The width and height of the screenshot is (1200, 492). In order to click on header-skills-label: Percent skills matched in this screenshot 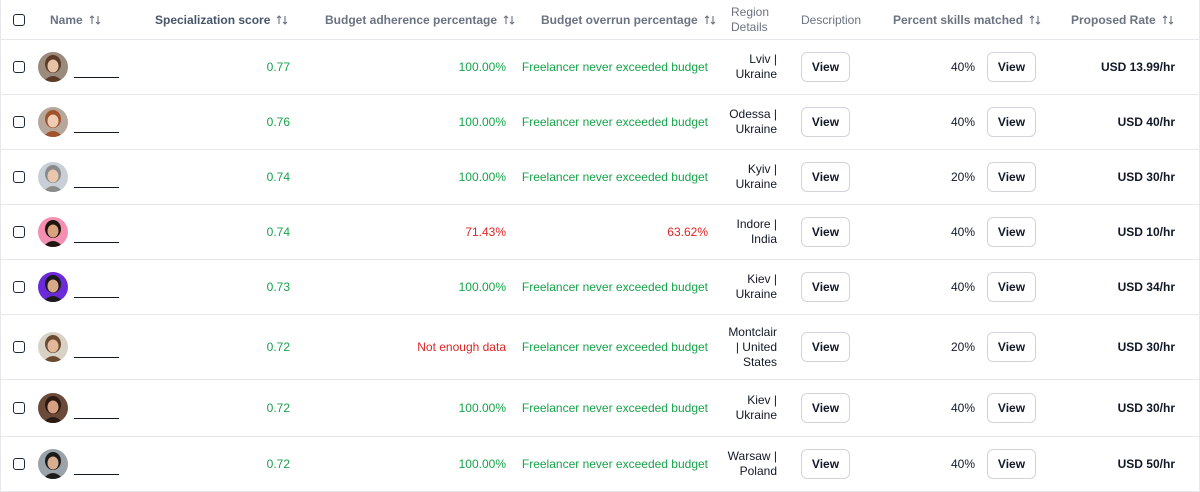, I will do `click(958, 19)`.